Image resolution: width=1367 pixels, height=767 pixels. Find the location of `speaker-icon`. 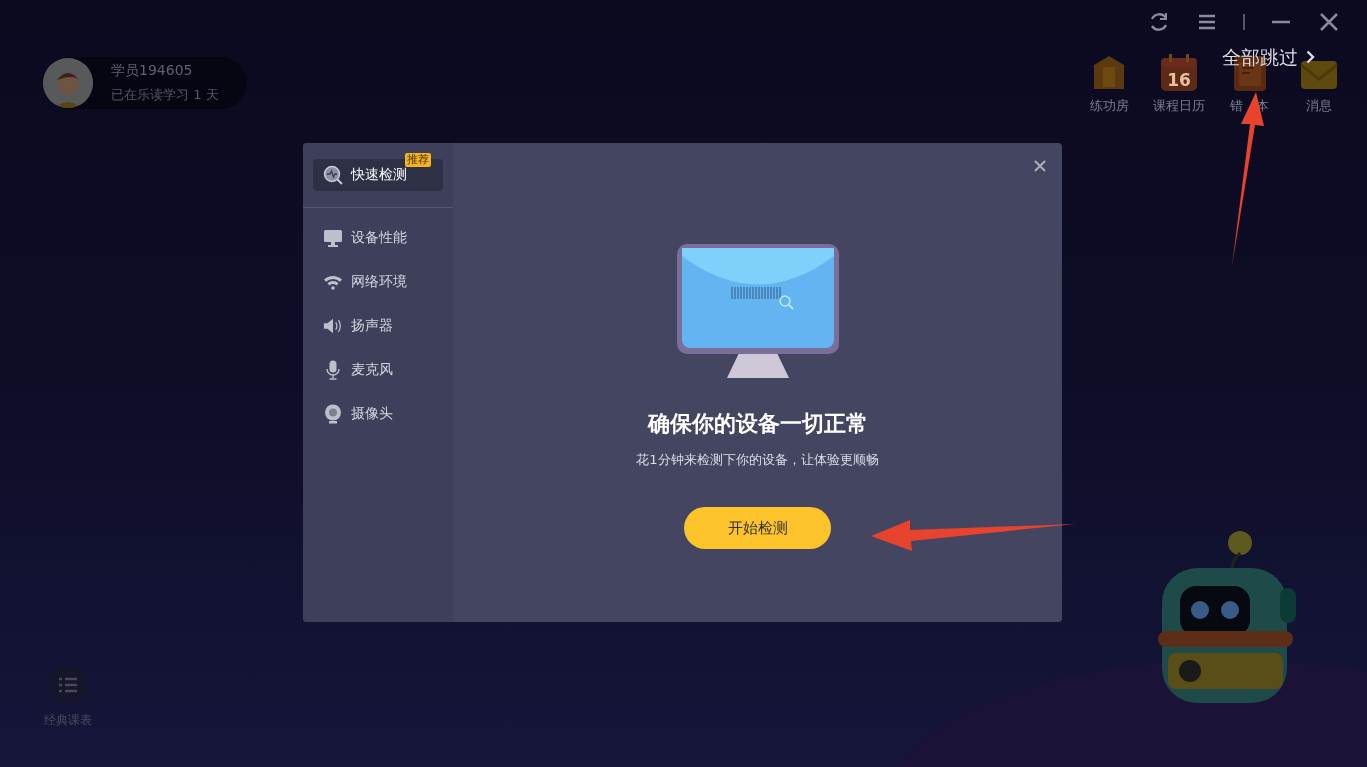

speaker-icon is located at coordinates (333, 326).